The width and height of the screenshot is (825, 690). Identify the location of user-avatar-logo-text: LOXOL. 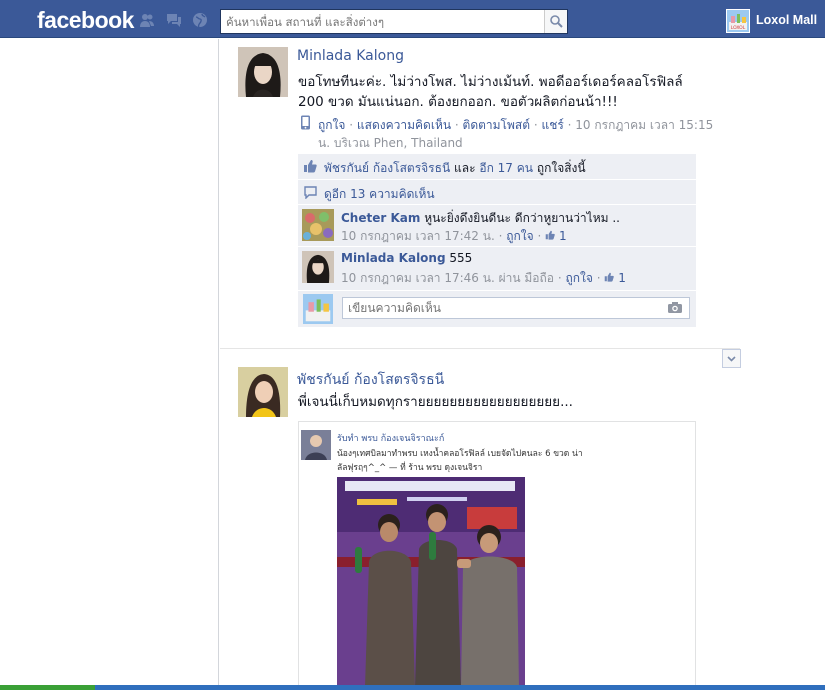
(738, 28).